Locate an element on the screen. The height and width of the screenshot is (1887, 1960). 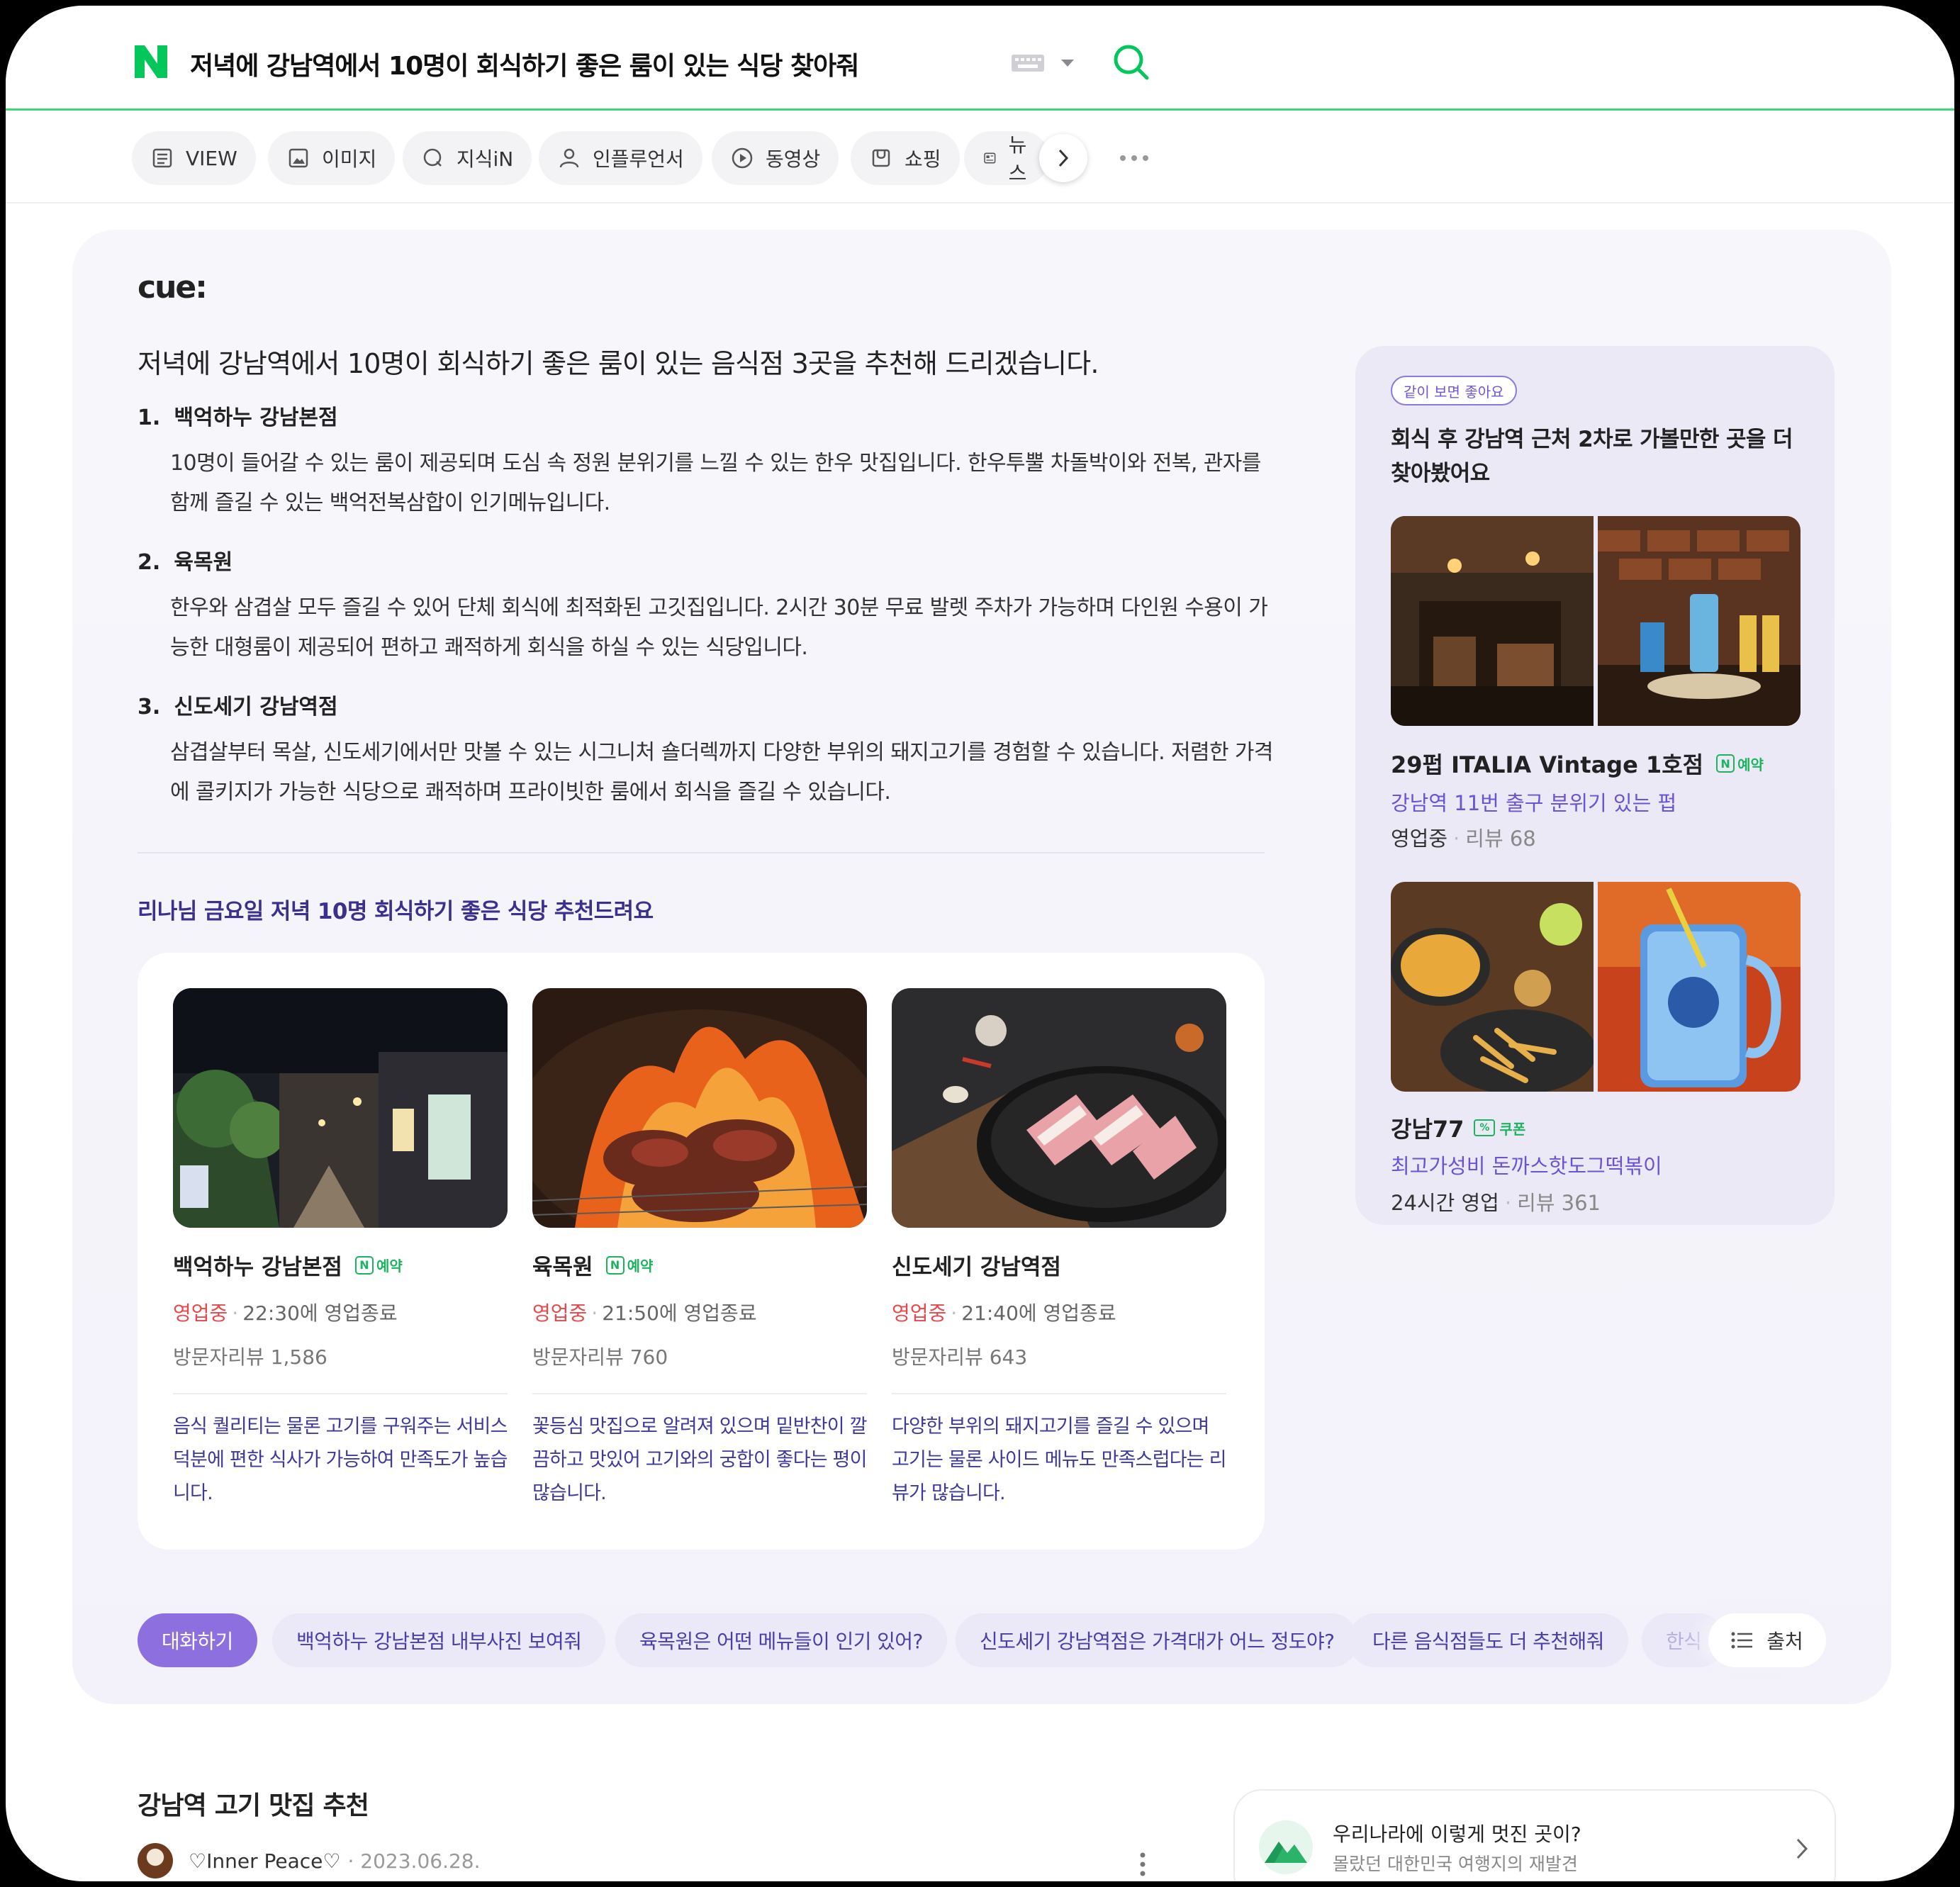
tab-label: 인플루언서 is located at coordinates (638, 159).